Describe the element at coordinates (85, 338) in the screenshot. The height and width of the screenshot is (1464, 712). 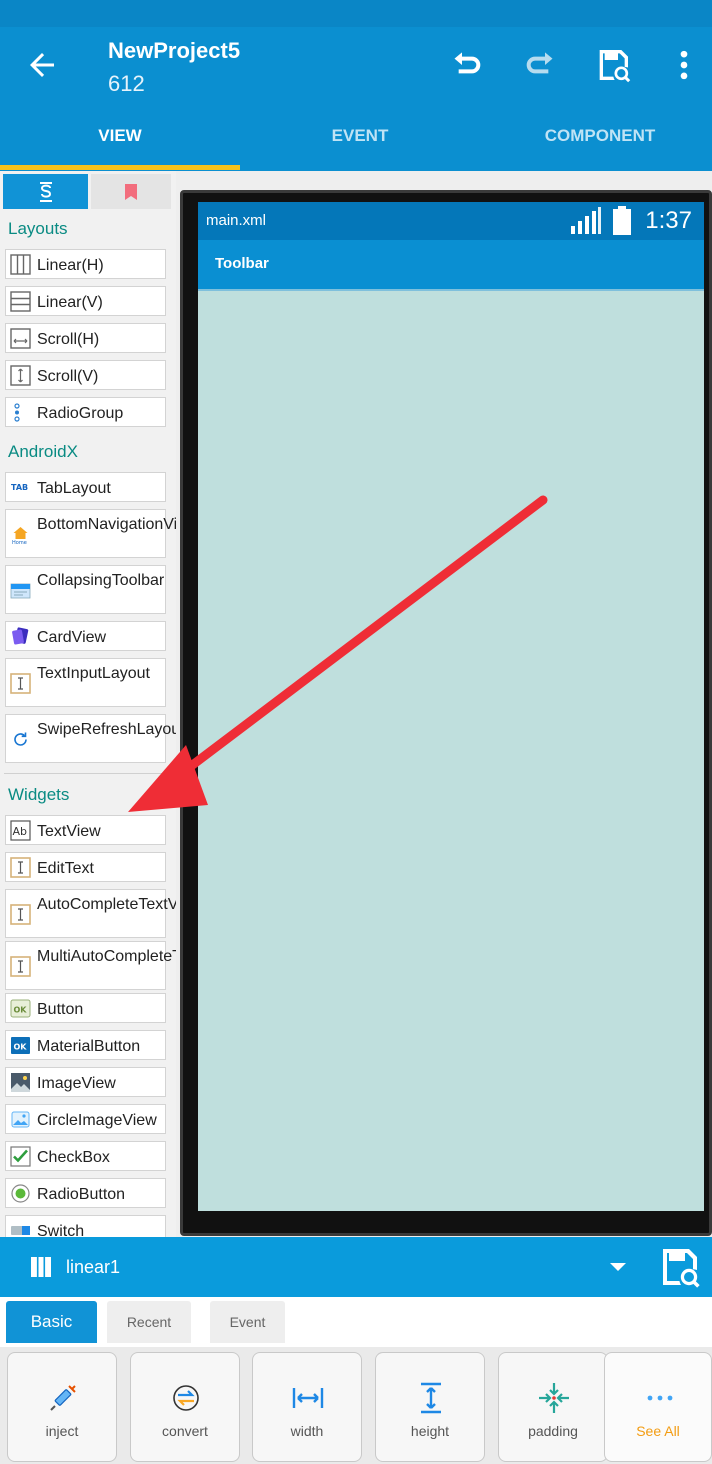
I see `palette-item-scroll-h: Scroll(H)` at that location.